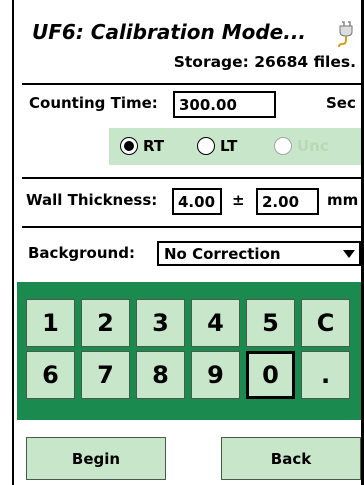 The height and width of the screenshot is (485, 364). Describe the element at coordinates (13, 242) in the screenshot. I see `window-frame-left` at that location.